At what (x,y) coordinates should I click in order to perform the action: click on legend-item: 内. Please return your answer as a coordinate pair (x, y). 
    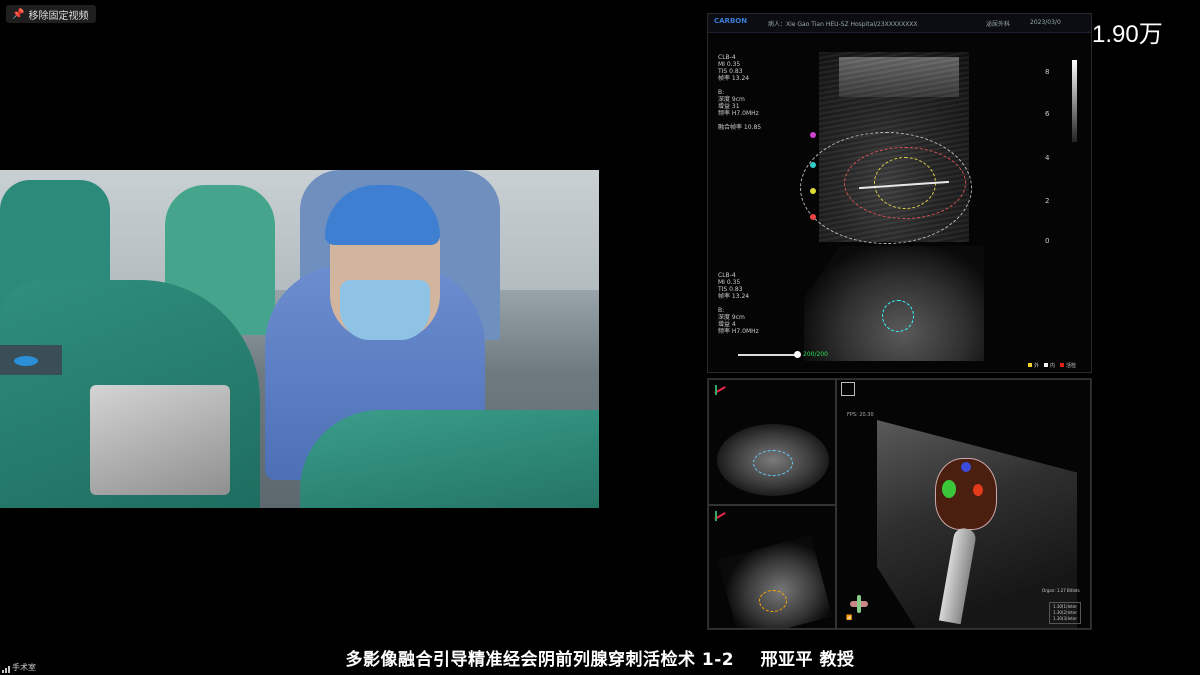
    Looking at the image, I should click on (1049, 365).